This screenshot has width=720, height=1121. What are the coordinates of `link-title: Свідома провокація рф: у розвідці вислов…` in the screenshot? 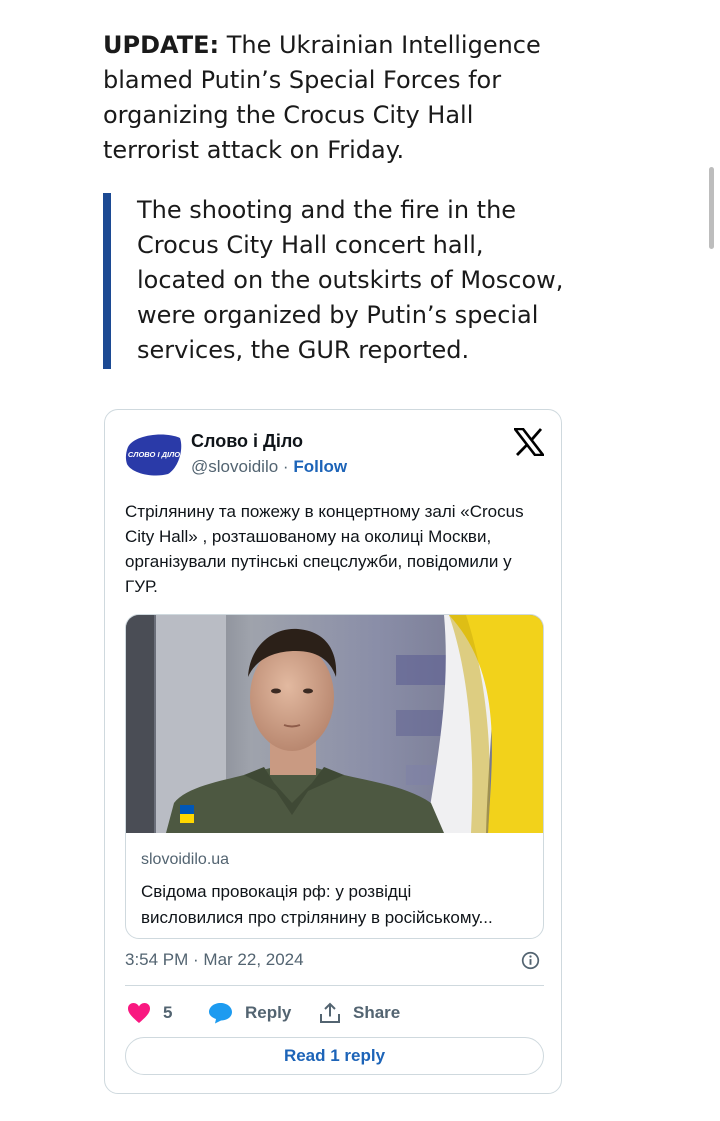 It's located at (338, 905).